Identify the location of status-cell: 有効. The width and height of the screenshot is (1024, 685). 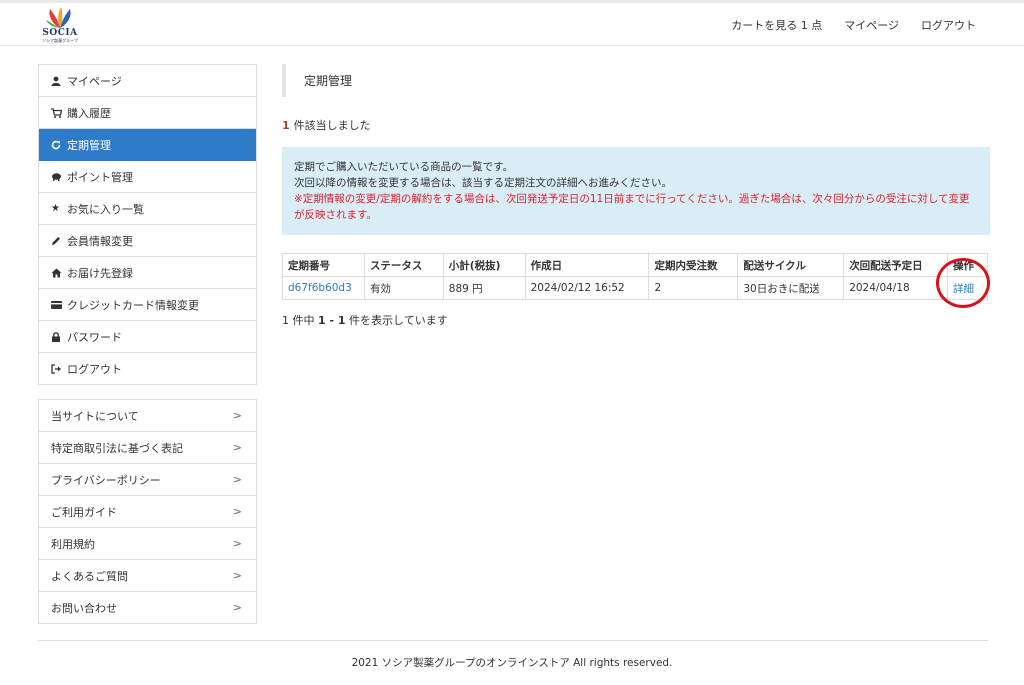
(403, 288).